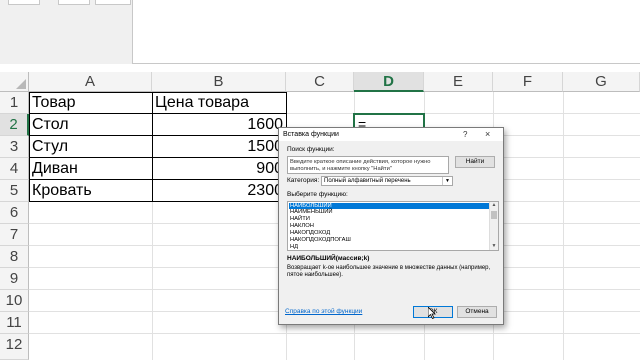  What do you see at coordinates (386, 32) in the screenshot?
I see `formula-bar-input` at bounding box center [386, 32].